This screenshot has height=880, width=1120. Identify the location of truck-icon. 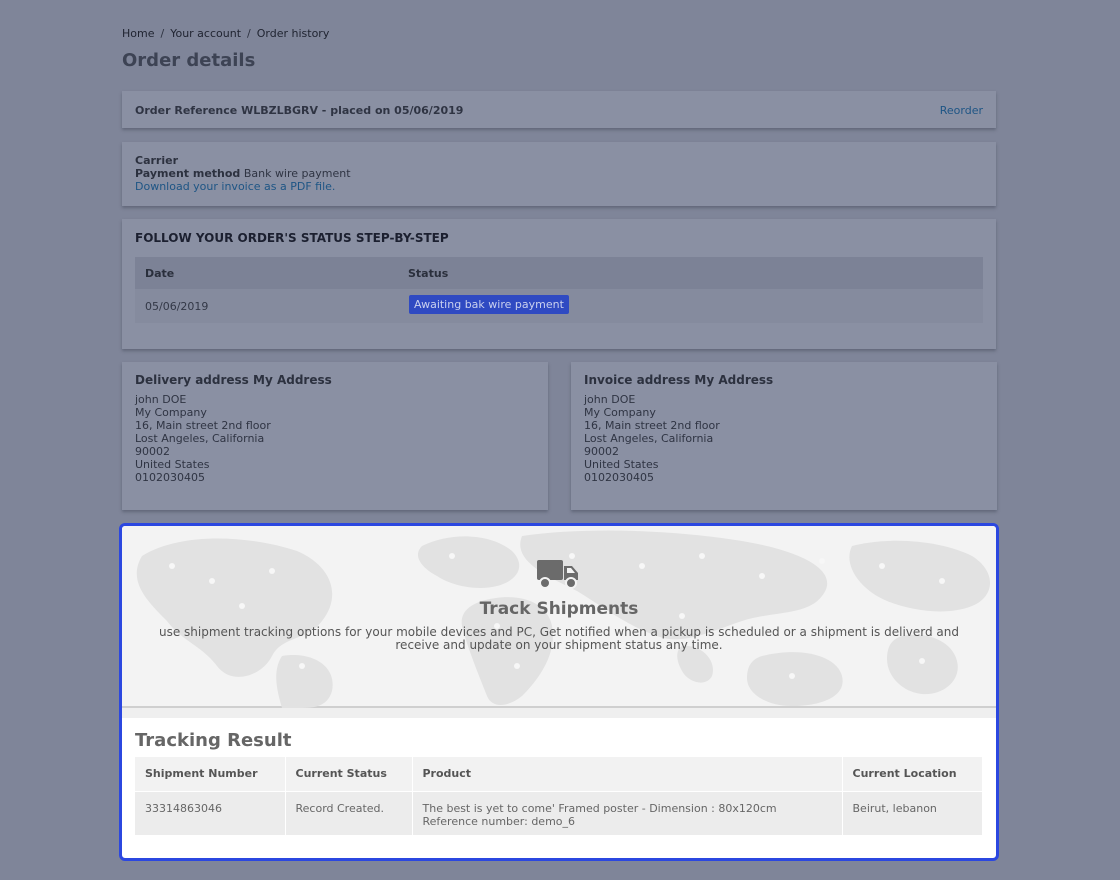
(557, 574).